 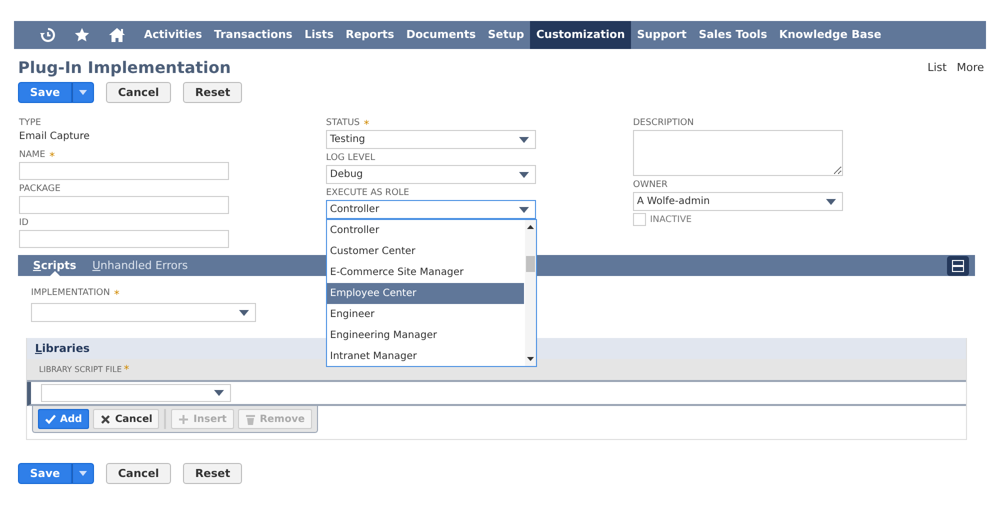 I want to click on field-label: NAME, so click(x=32, y=155).